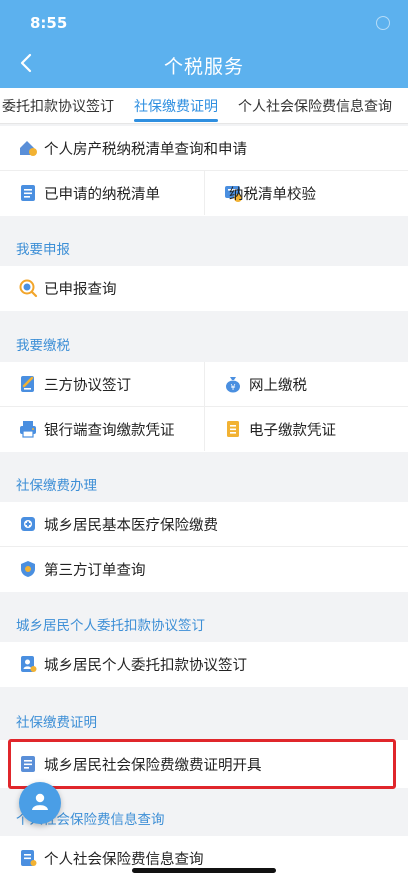 The height and width of the screenshot is (882, 408). What do you see at coordinates (204, 44) in the screenshot?
I see `header-bar: 8:55 个税服务` at bounding box center [204, 44].